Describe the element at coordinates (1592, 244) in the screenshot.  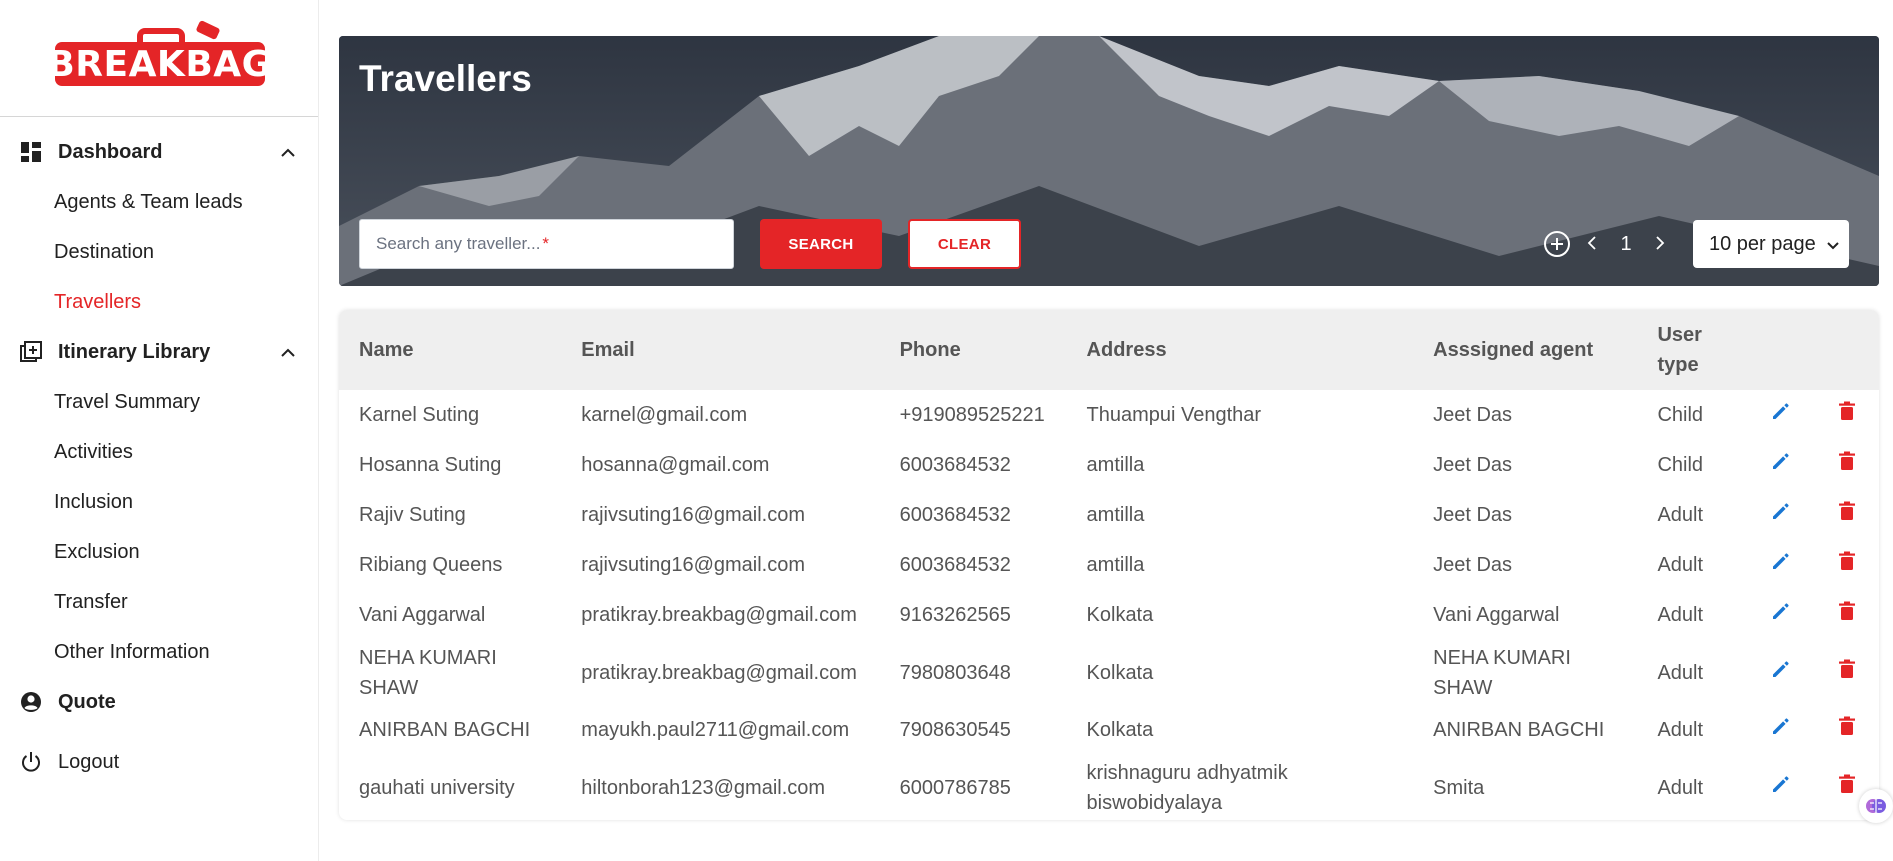
I see `chevron-left-icon` at that location.